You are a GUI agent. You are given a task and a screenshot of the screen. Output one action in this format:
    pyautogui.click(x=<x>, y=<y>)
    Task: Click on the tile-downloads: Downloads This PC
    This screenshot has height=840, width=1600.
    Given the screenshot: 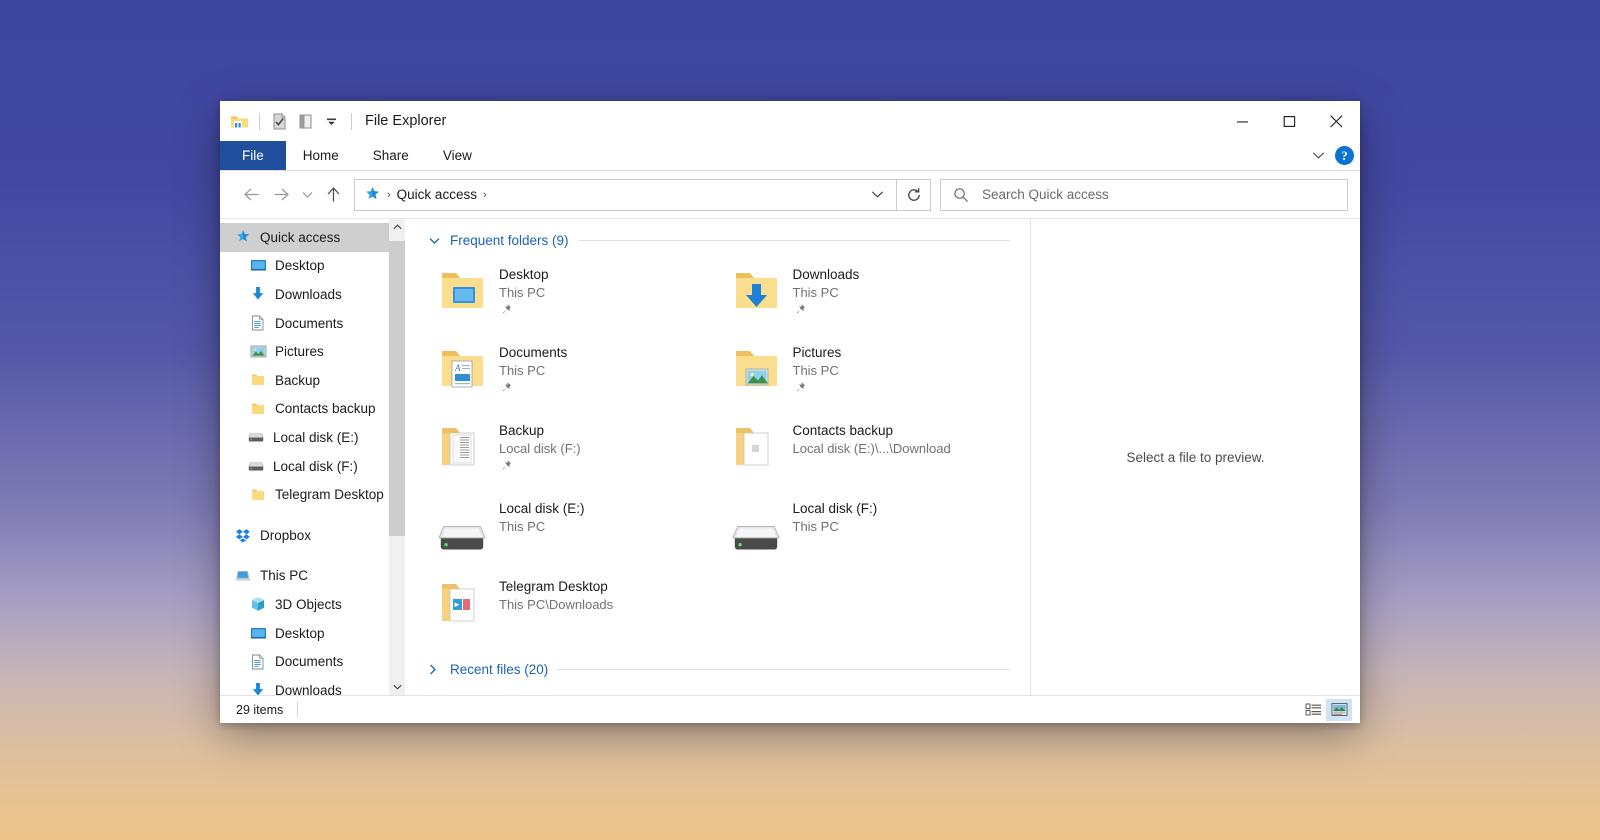 What is the action you would take?
    pyautogui.click(x=874, y=295)
    